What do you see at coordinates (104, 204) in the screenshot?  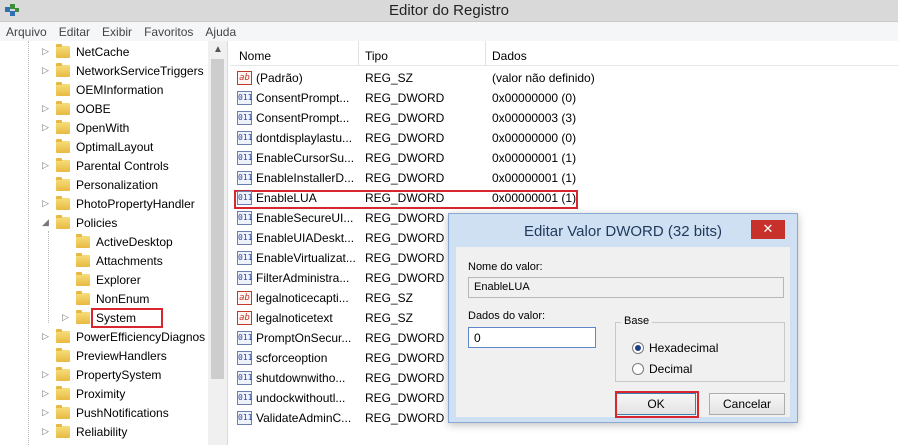 I see `tree-item: ▷ PhotoPropertyHandler` at bounding box center [104, 204].